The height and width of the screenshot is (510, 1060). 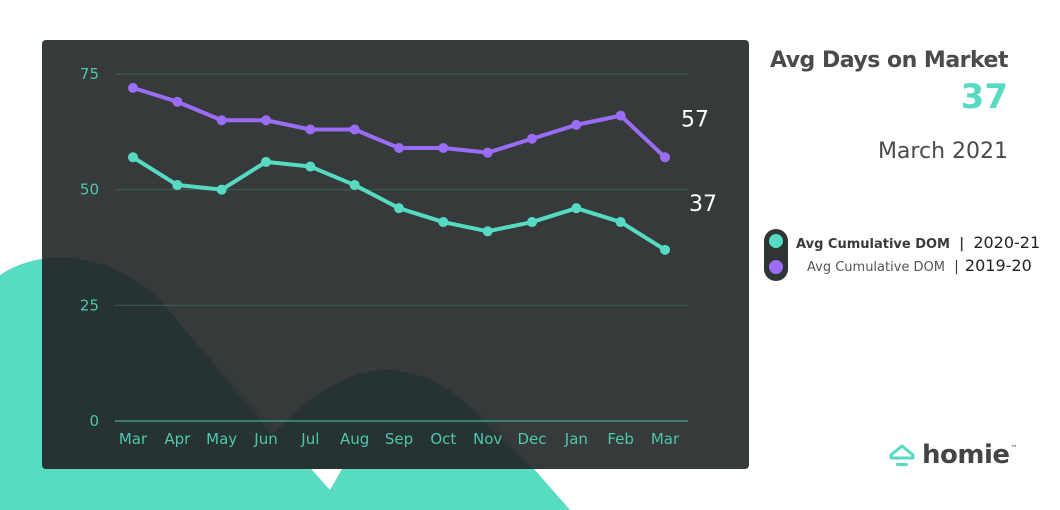 What do you see at coordinates (998, 265) in the screenshot?
I see `legend-period: 2019-20` at bounding box center [998, 265].